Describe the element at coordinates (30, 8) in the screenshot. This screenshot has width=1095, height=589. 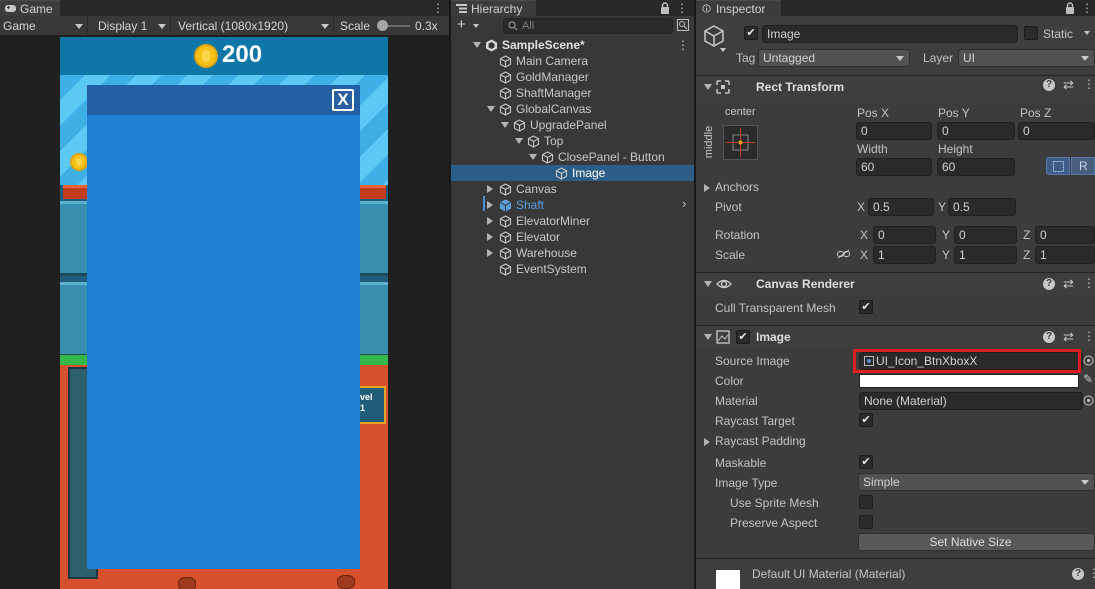
I see `tab-game: Game` at that location.